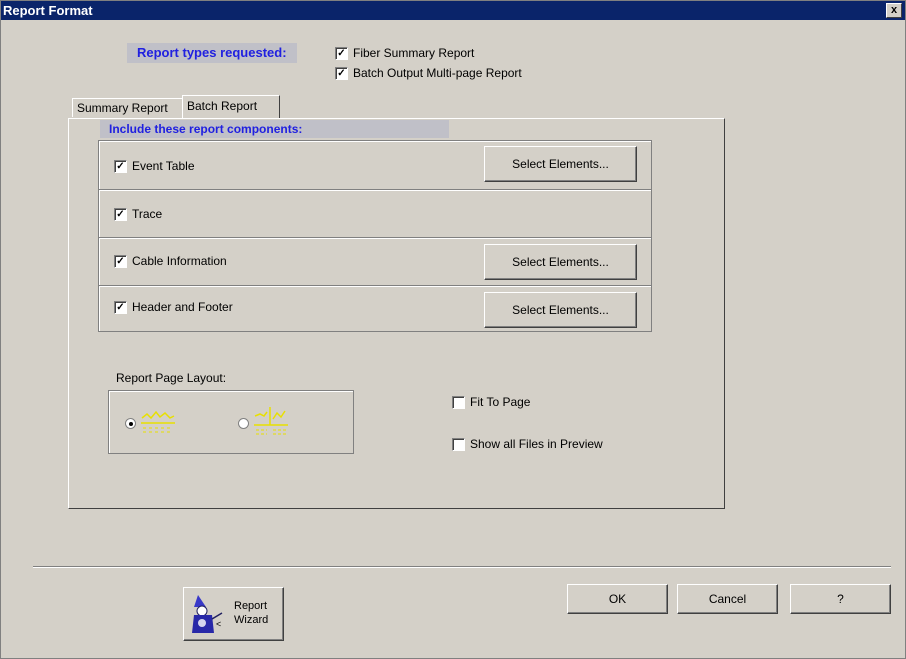 The width and height of the screenshot is (906, 659). Describe the element at coordinates (222, 106) in the screenshot. I see `tab-batch-report-label: Batch Report` at that location.